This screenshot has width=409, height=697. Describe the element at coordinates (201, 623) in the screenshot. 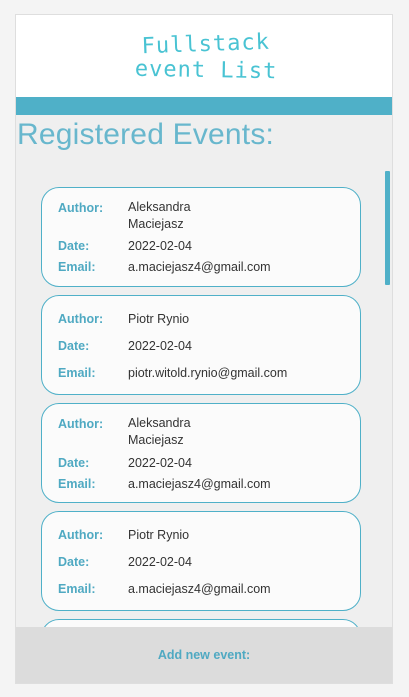

I see `event-card` at that location.